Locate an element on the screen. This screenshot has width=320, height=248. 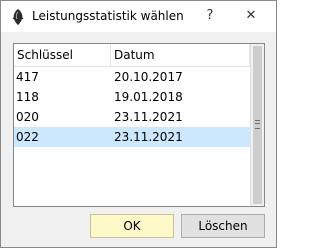
row-key: 022 is located at coordinates (27, 137).